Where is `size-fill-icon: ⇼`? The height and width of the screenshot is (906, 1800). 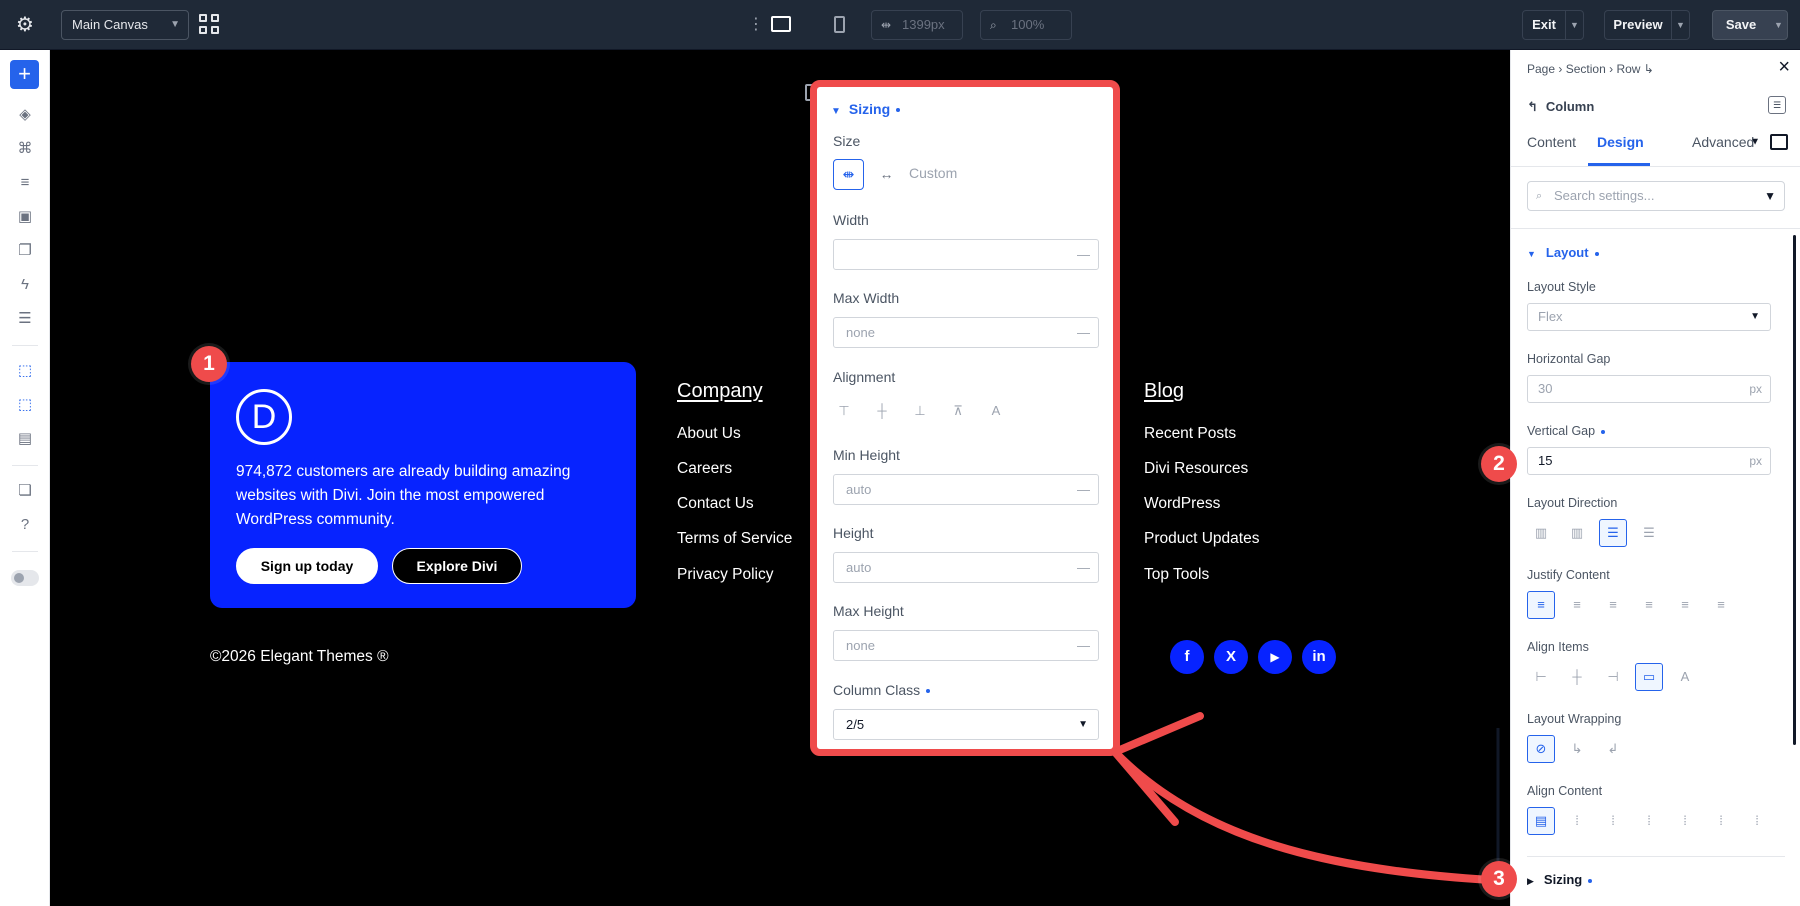 size-fill-icon: ⇼ is located at coordinates (848, 174).